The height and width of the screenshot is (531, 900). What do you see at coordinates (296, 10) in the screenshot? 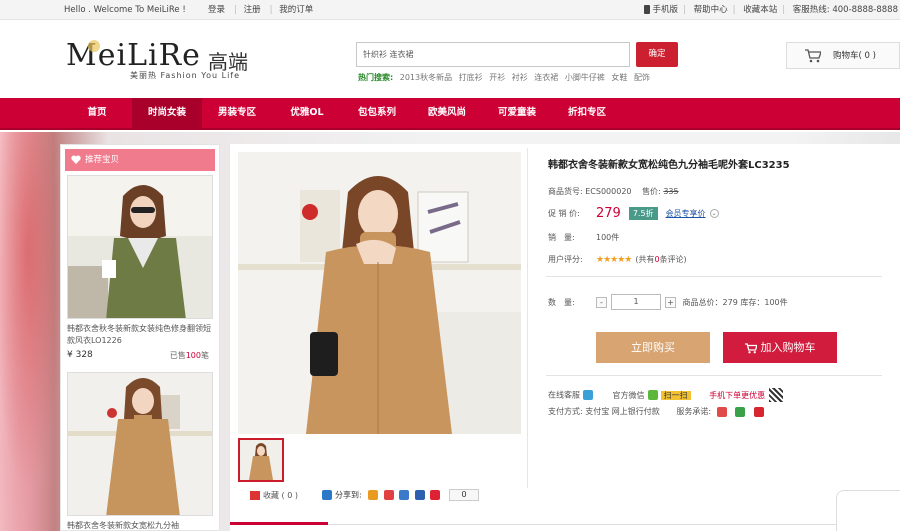
I see `my-orders-link: 我的订单` at bounding box center [296, 10].